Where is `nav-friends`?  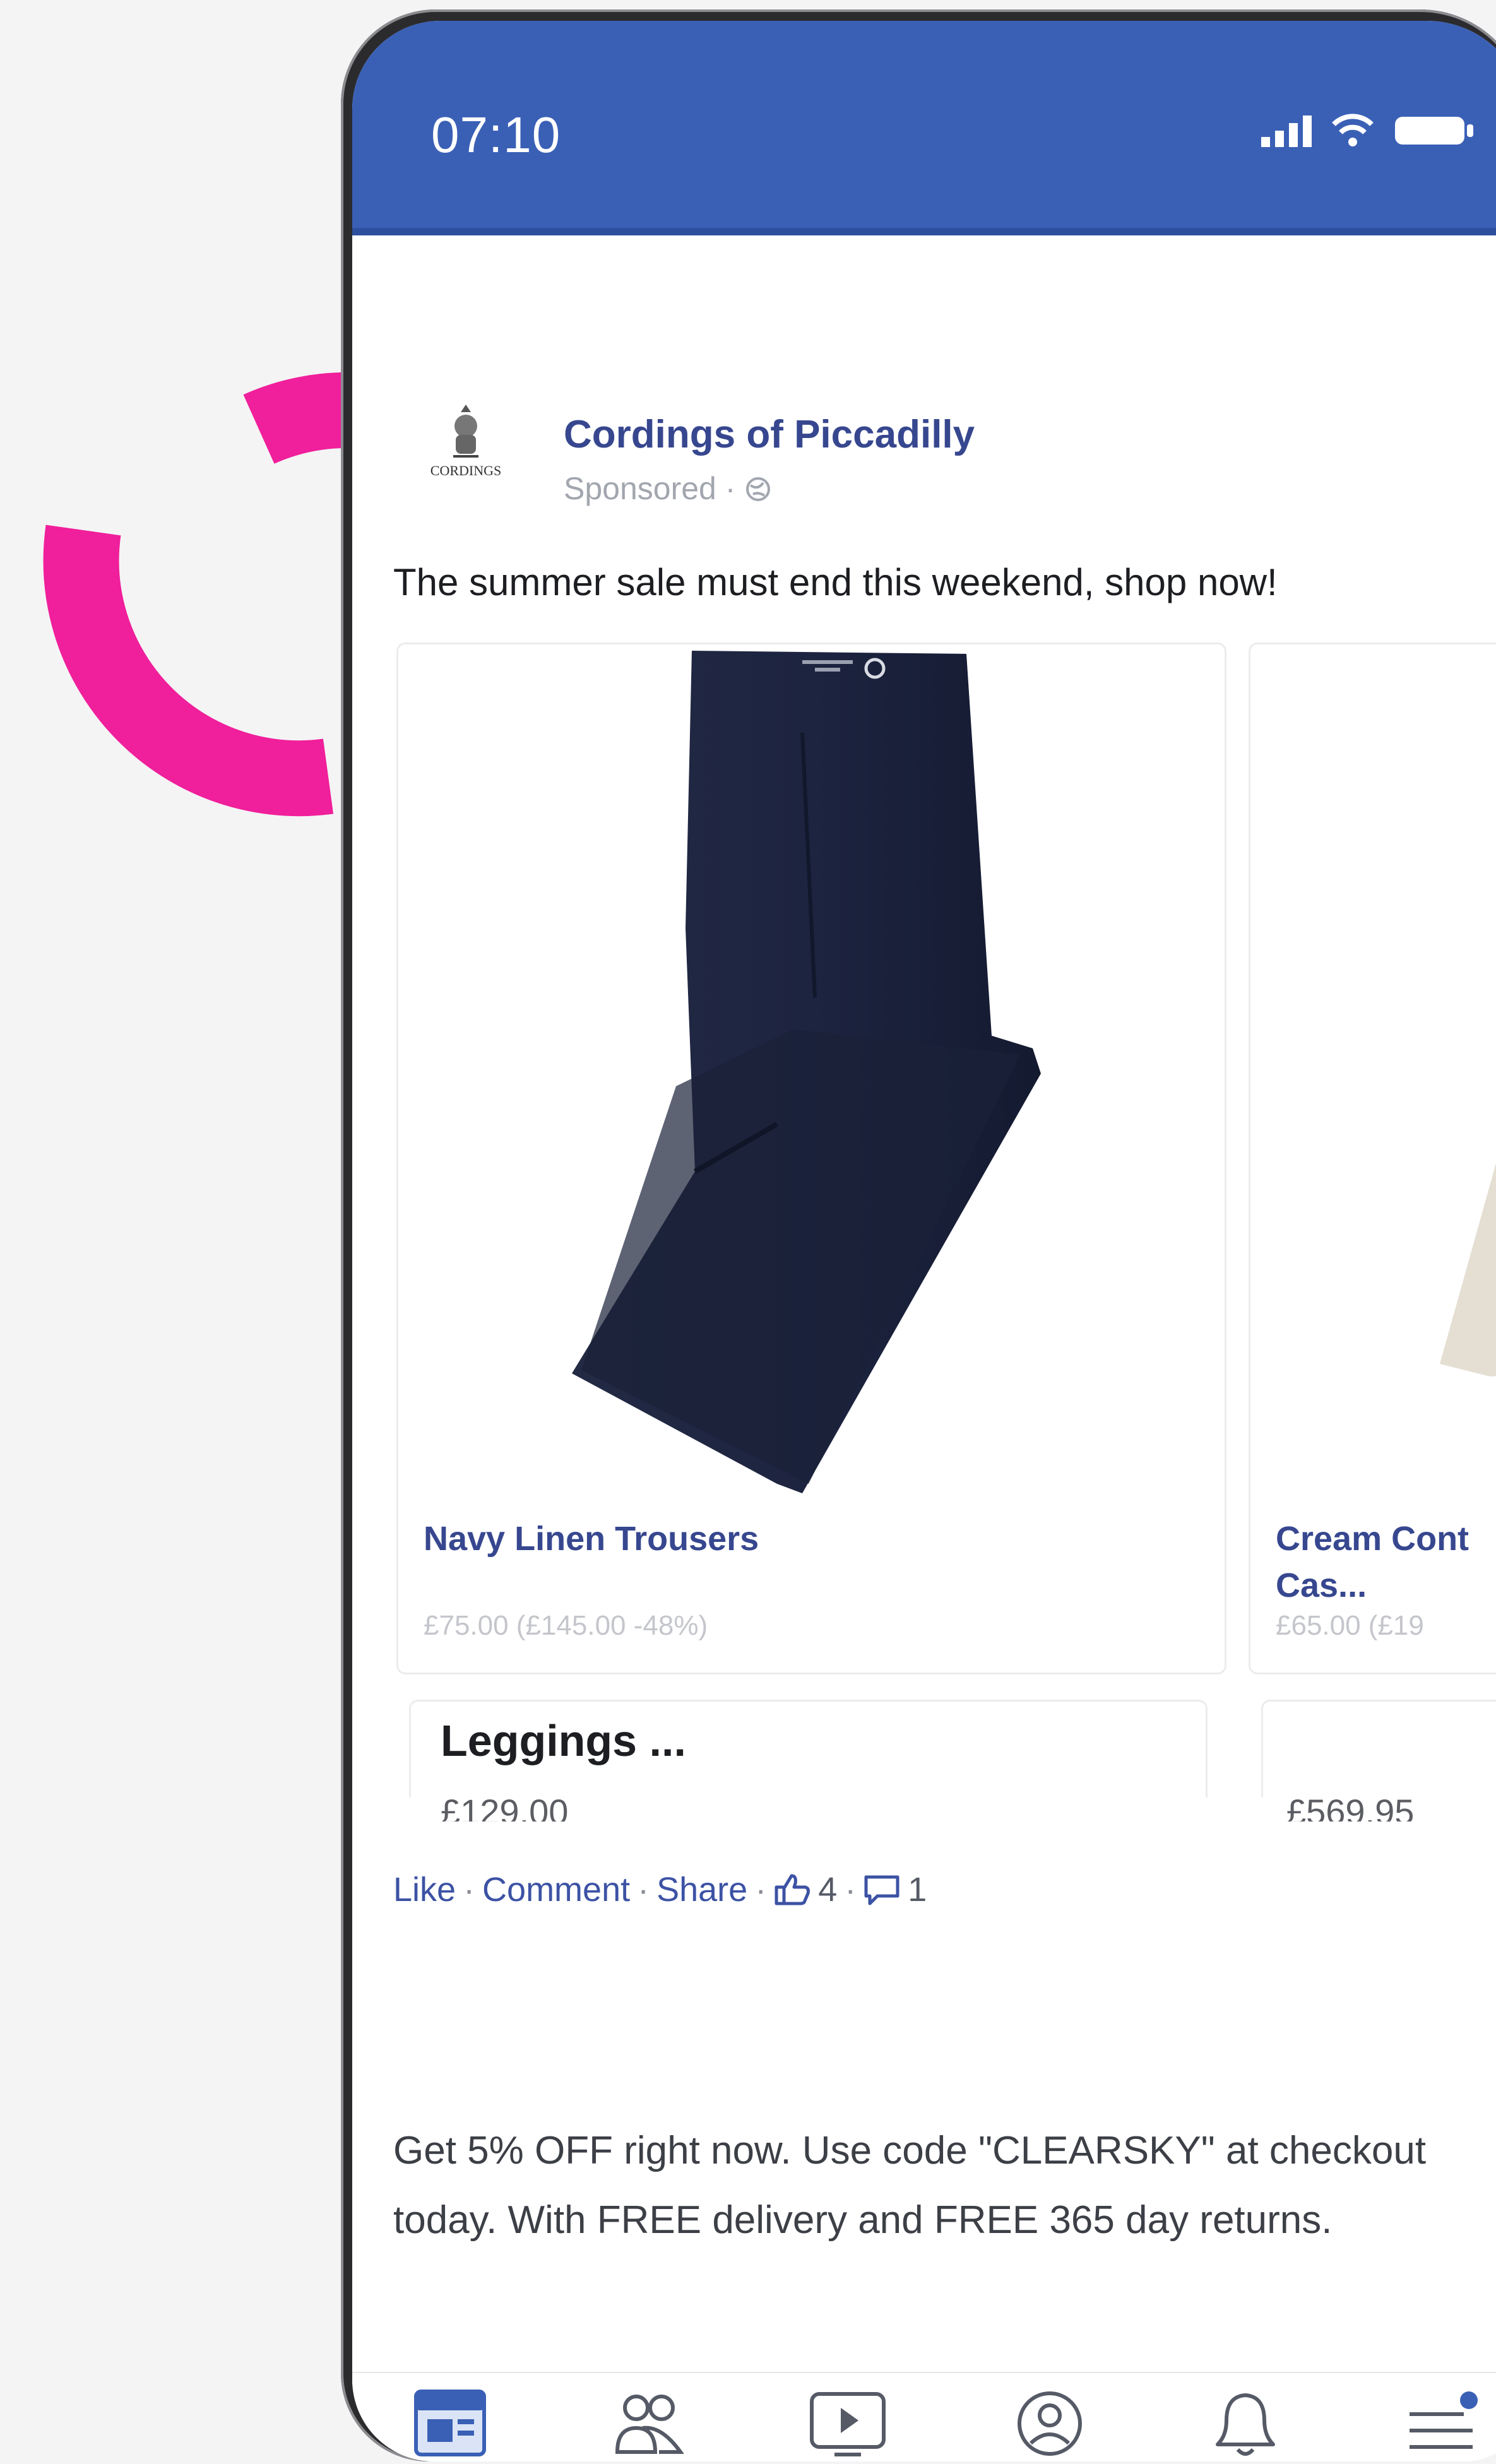
nav-friends is located at coordinates (649, 2424).